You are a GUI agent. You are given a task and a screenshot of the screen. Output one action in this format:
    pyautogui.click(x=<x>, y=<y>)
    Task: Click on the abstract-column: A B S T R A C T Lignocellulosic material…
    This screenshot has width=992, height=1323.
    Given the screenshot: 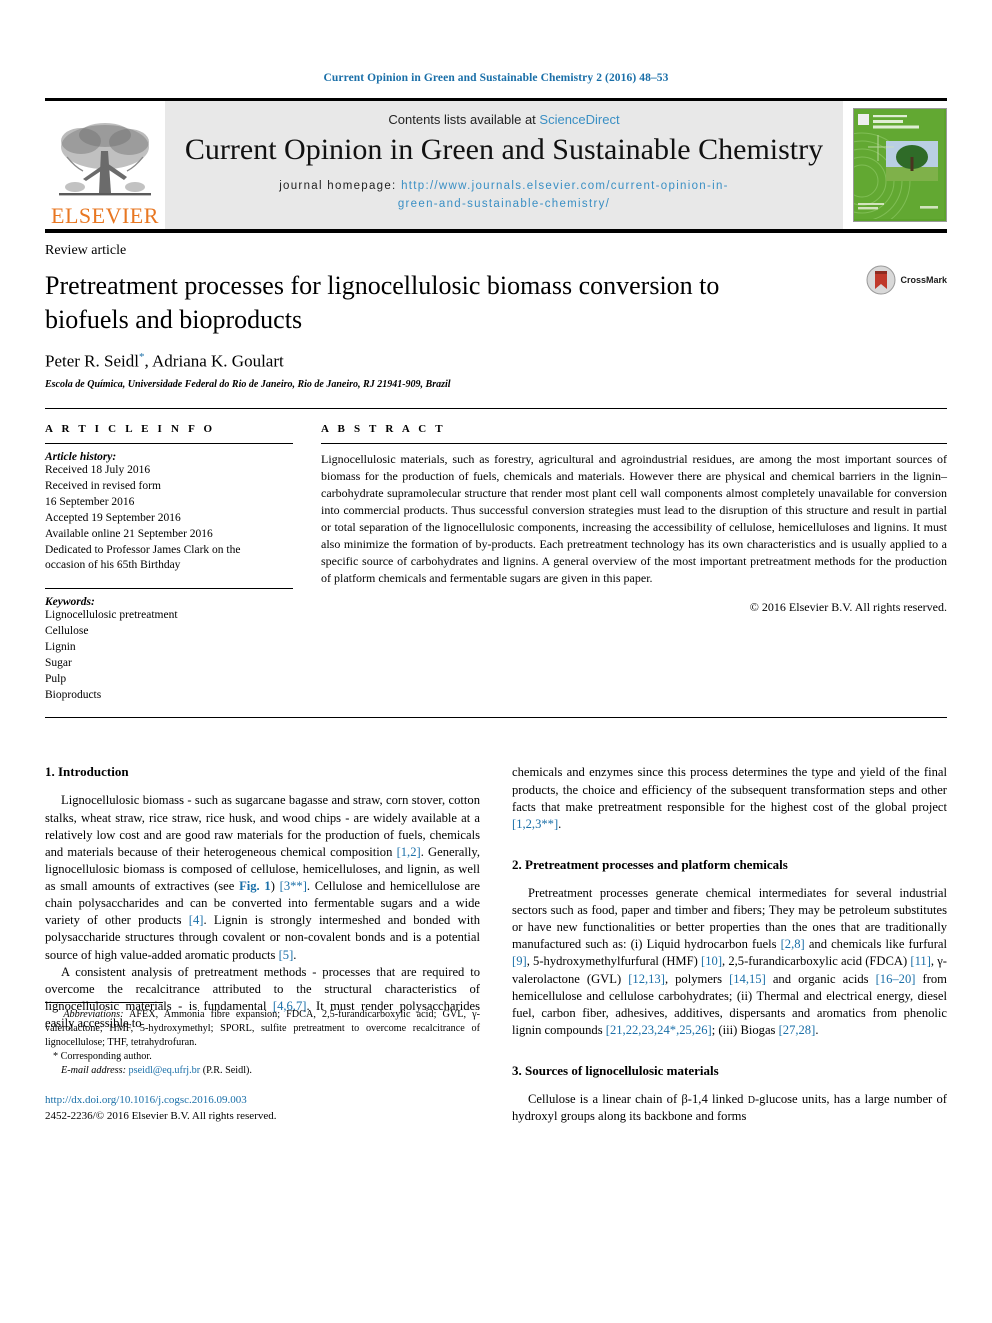 What is the action you would take?
    pyautogui.click(x=634, y=563)
    